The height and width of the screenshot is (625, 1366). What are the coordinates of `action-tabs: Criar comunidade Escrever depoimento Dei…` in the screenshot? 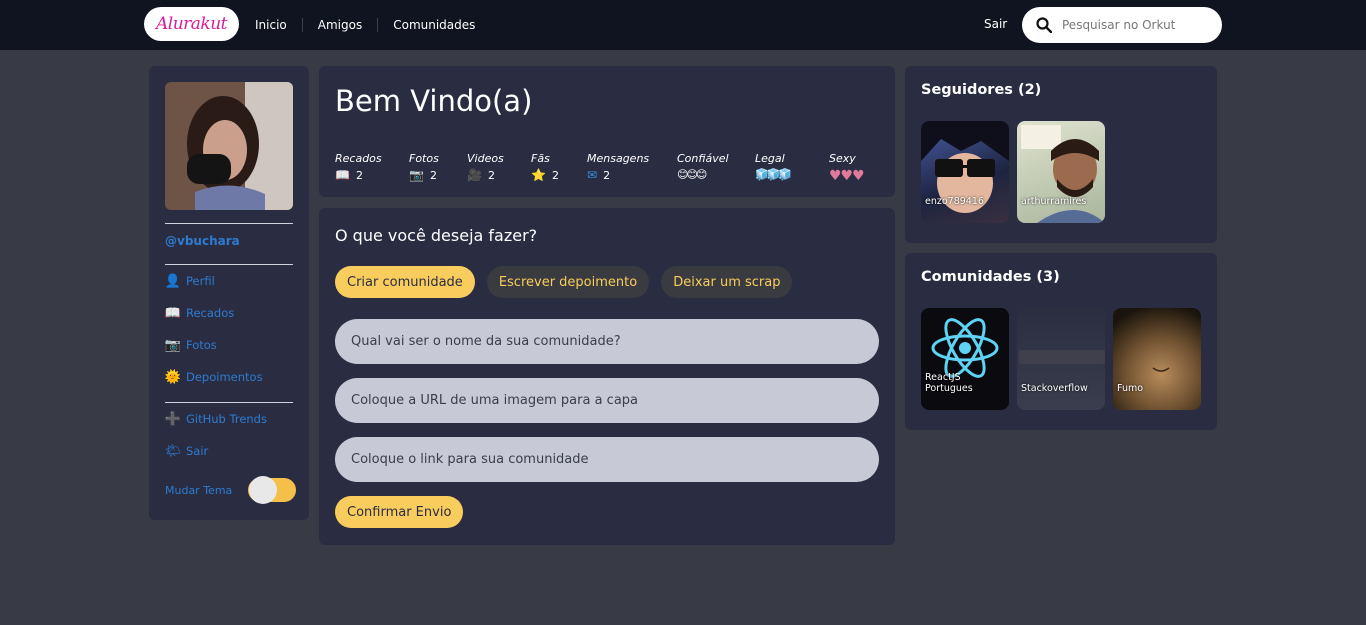 It's located at (564, 282).